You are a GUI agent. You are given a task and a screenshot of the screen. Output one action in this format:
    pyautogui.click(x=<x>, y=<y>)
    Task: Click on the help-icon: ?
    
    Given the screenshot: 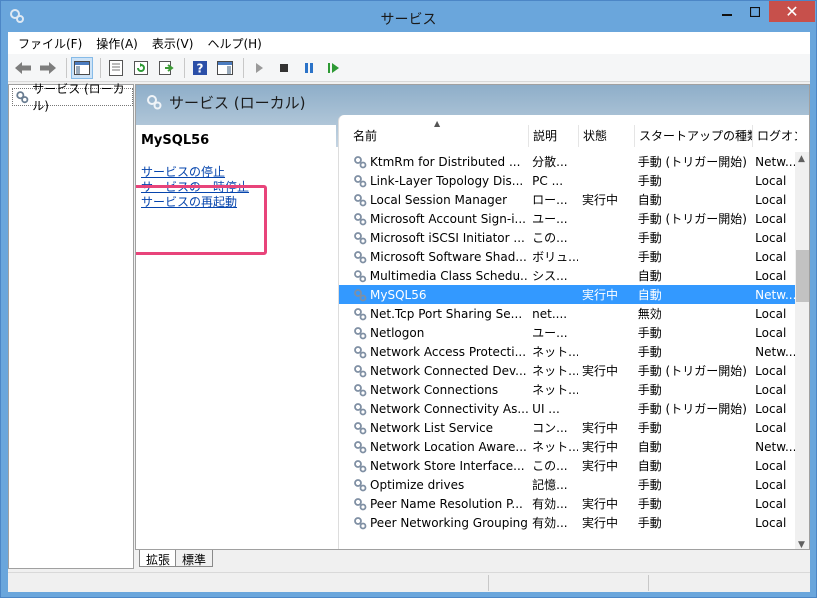 What is the action you would take?
    pyautogui.click(x=200, y=67)
    